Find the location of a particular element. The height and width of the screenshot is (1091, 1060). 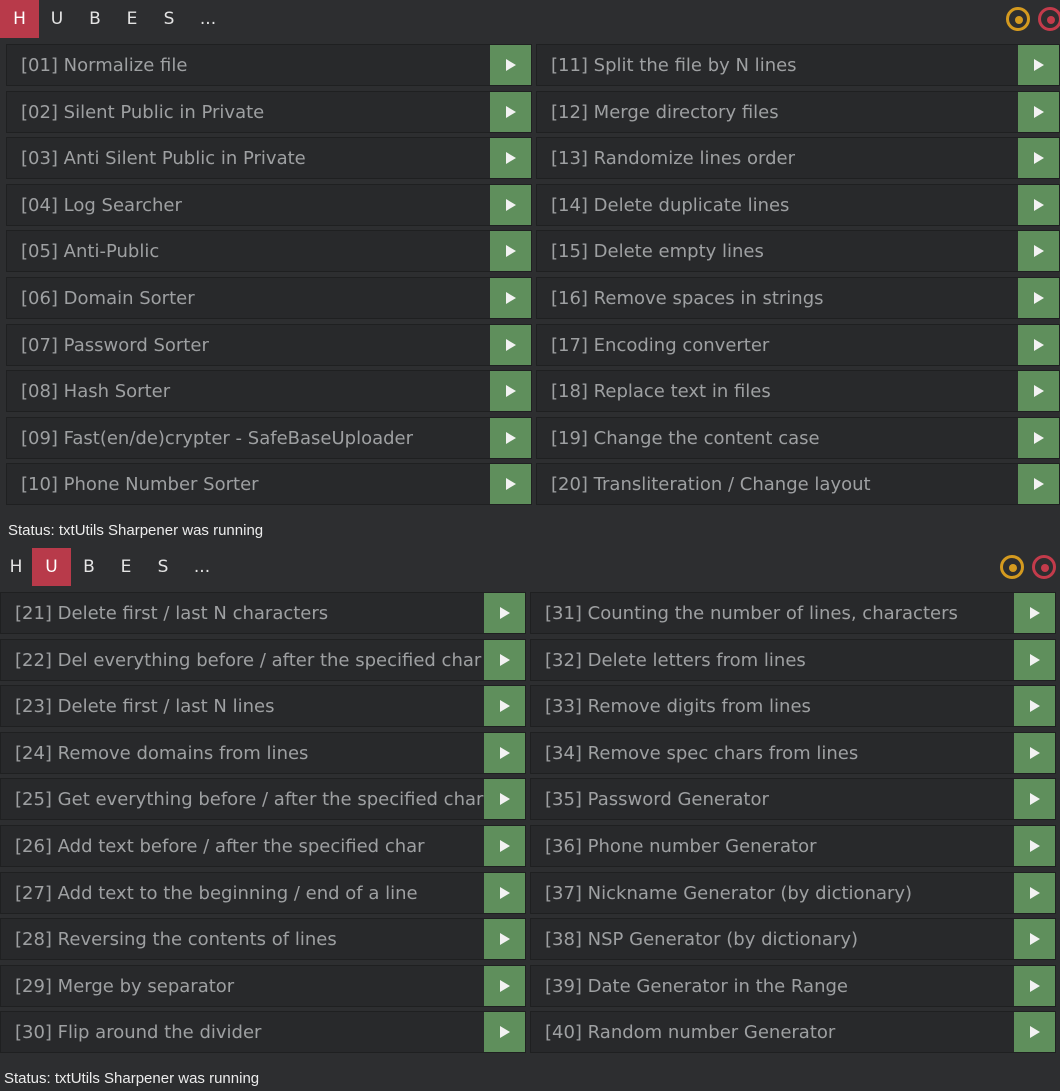

tool-label: [01] Normalize file is located at coordinates (104, 65).